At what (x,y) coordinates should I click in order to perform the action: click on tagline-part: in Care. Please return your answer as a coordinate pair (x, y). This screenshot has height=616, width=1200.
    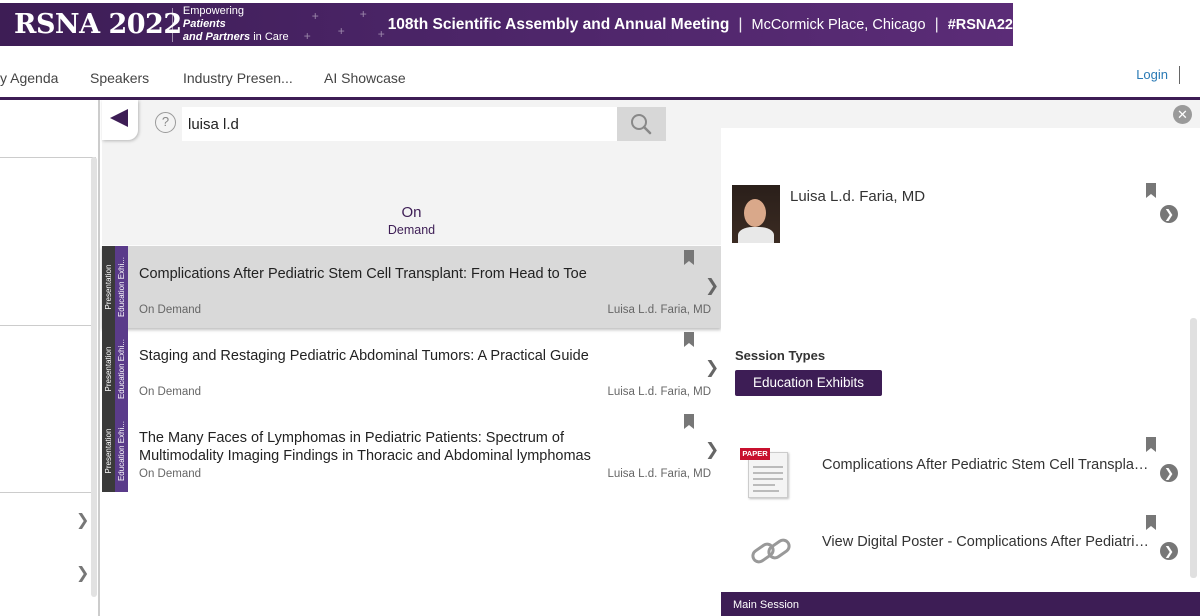
    Looking at the image, I should click on (269, 37).